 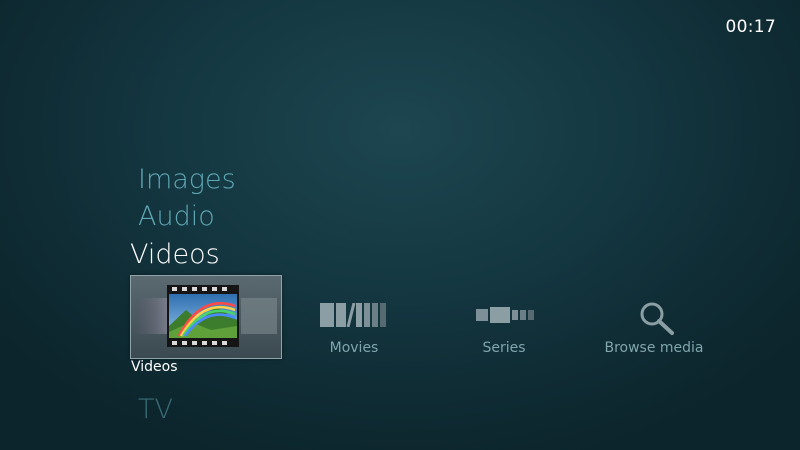 I want to click on series-tile-label: Series, so click(x=504, y=348).